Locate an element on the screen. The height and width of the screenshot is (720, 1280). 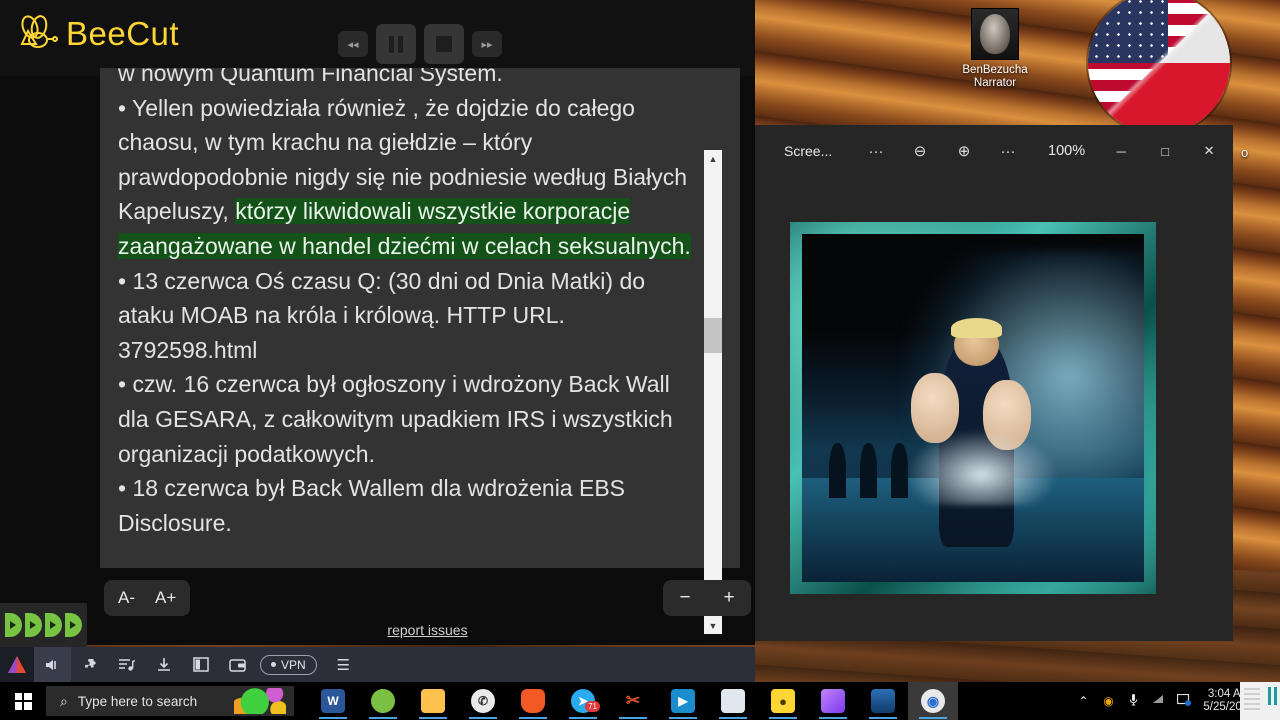
beecut-transport-controls: ◂◂ ▸▸ is located at coordinates (420, 44).